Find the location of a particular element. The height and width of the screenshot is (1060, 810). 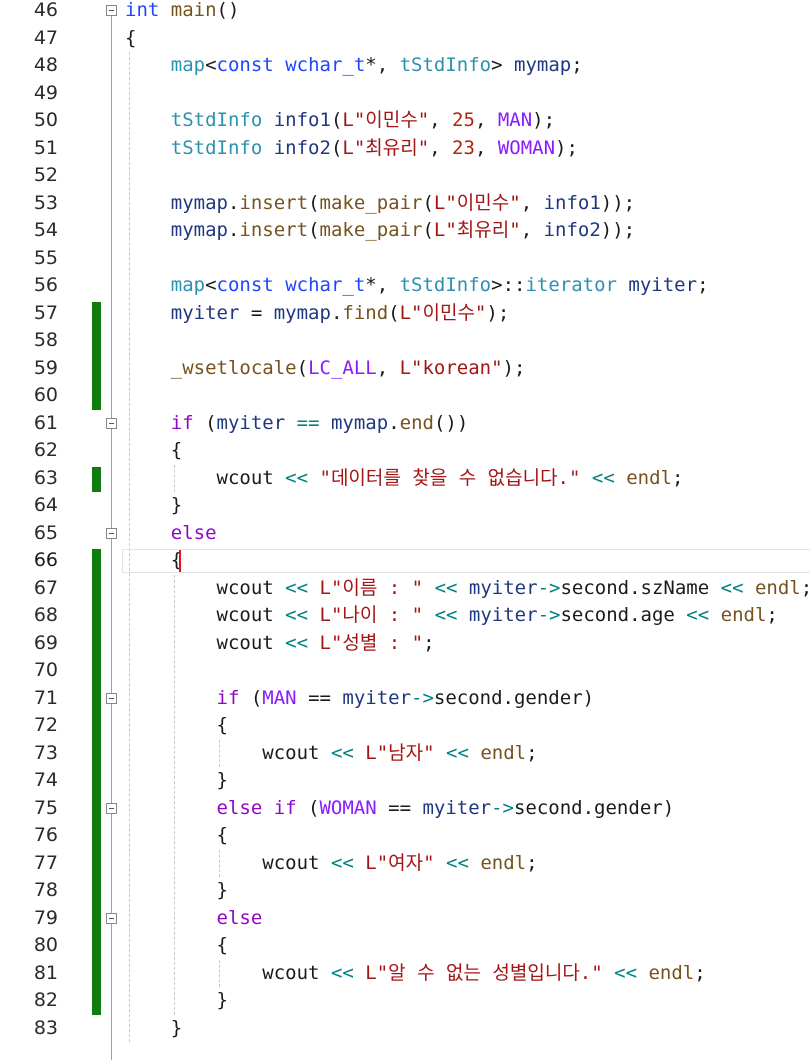

code-line: 59 _wsetlocale(LC_ALL, L"korean"); is located at coordinates (405, 369).